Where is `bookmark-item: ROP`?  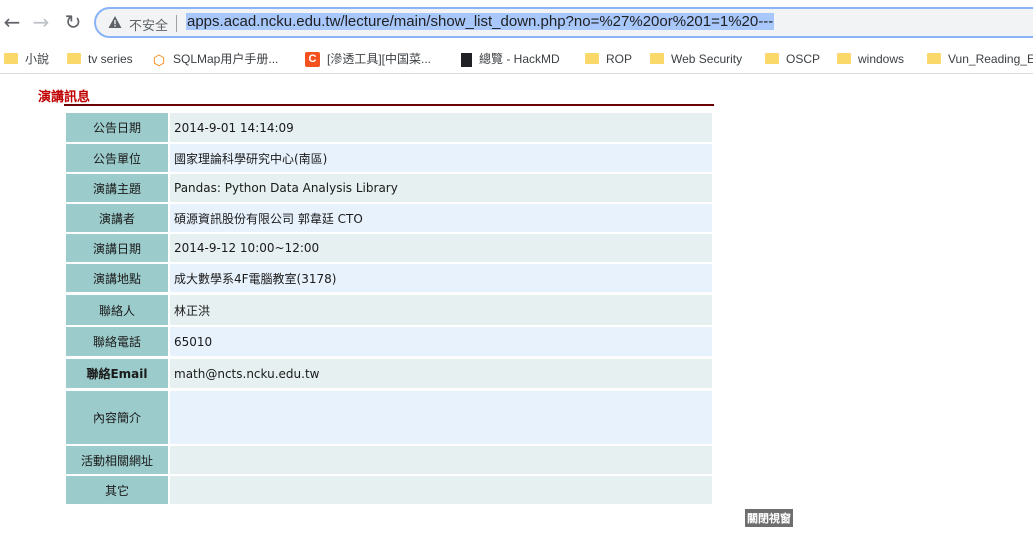
bookmark-item: ROP is located at coordinates (608, 59).